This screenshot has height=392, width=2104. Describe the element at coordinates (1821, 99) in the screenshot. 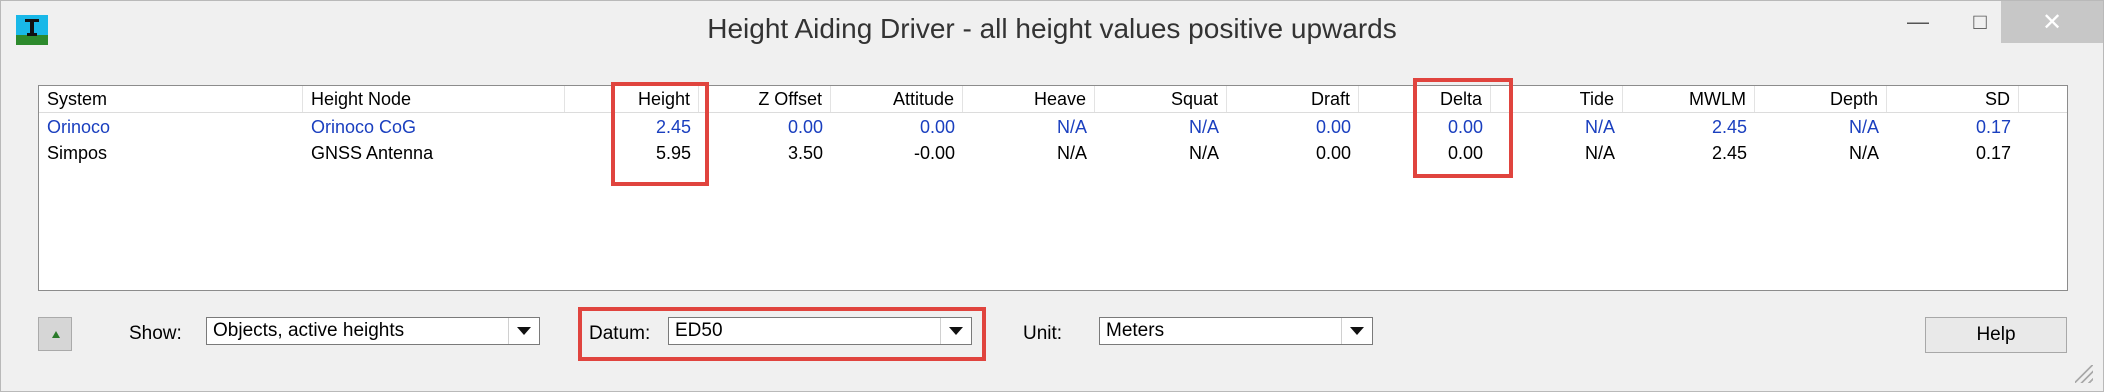

I see `column-header-depth: Depth` at that location.